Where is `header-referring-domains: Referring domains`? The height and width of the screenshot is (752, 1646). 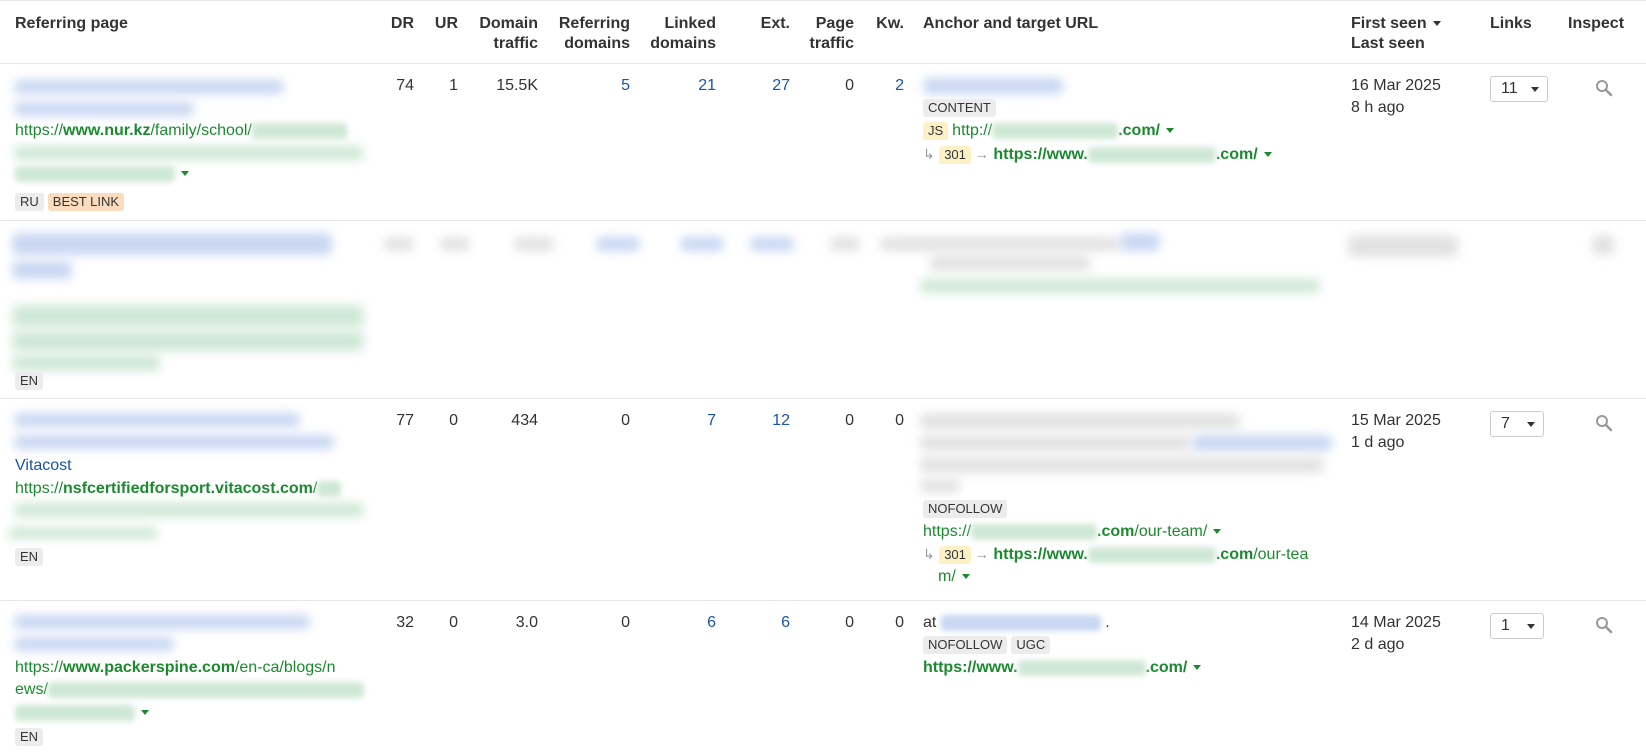 header-referring-domains: Referring domains is located at coordinates (589, 34).